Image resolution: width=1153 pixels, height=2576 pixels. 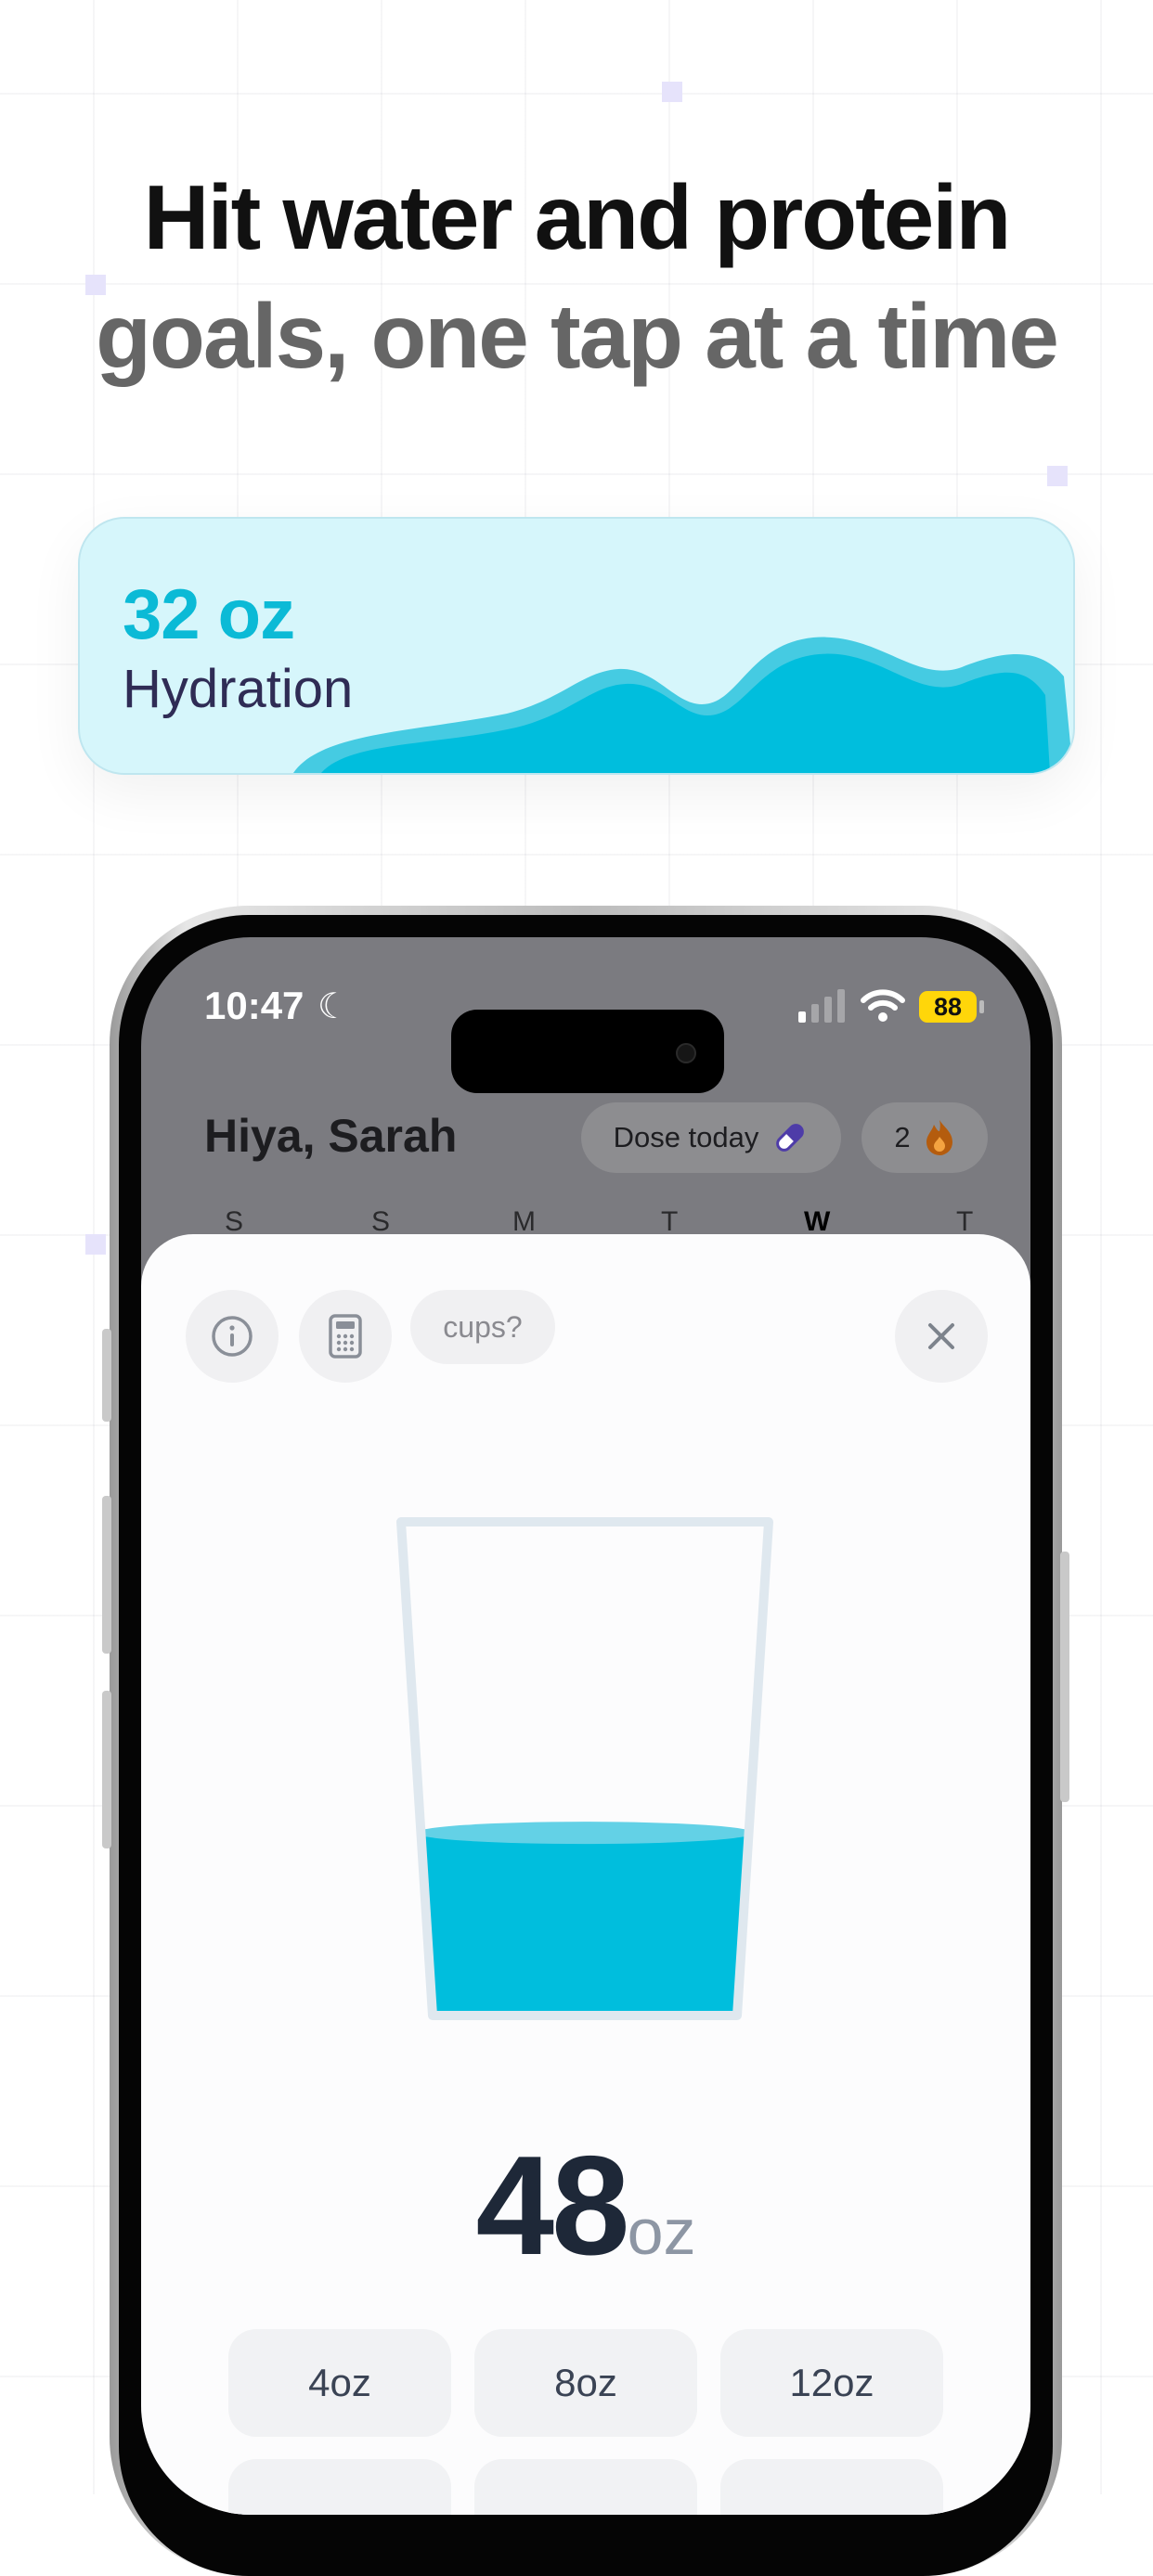 I want to click on amount-value: 48, so click(x=552, y=2206).